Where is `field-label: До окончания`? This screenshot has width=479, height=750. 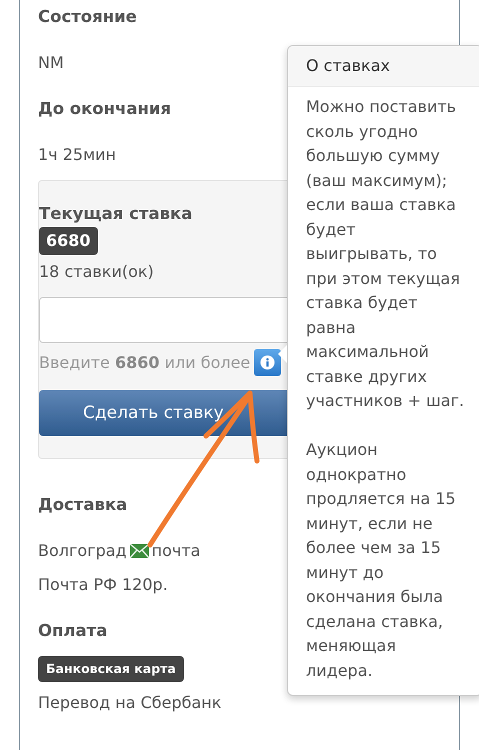 field-label: До окончания is located at coordinates (105, 109).